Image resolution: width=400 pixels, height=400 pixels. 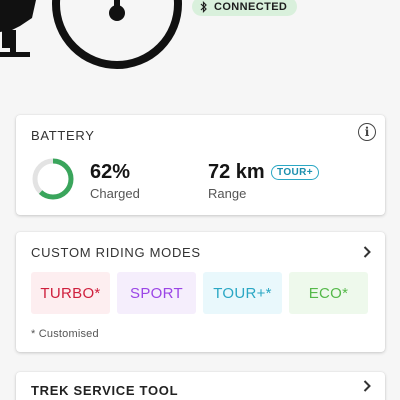 What do you see at coordinates (110, 172) in the screenshot?
I see `battery-percent: 62%` at bounding box center [110, 172].